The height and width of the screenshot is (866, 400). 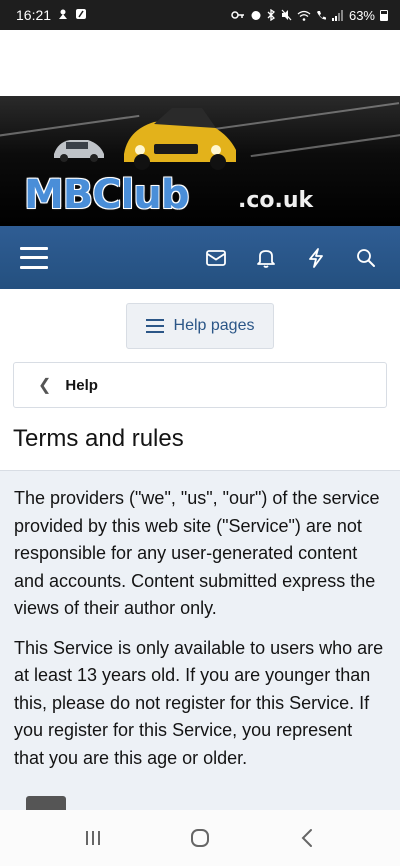 What do you see at coordinates (63, 15) in the screenshot?
I see `notification-icon` at bounding box center [63, 15].